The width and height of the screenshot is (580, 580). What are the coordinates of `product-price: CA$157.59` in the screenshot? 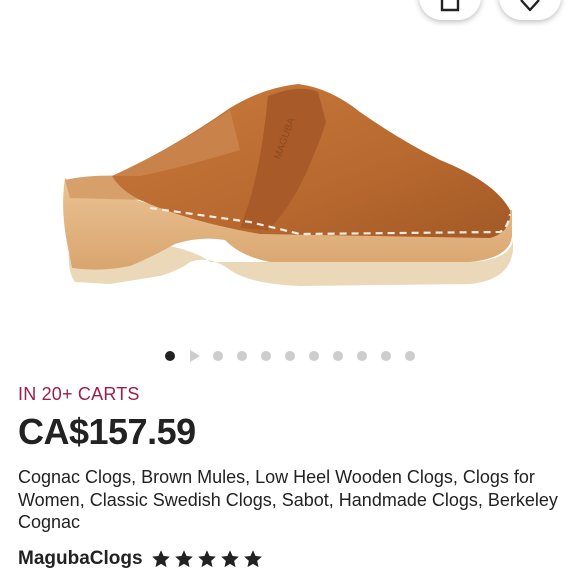 It's located at (107, 431).